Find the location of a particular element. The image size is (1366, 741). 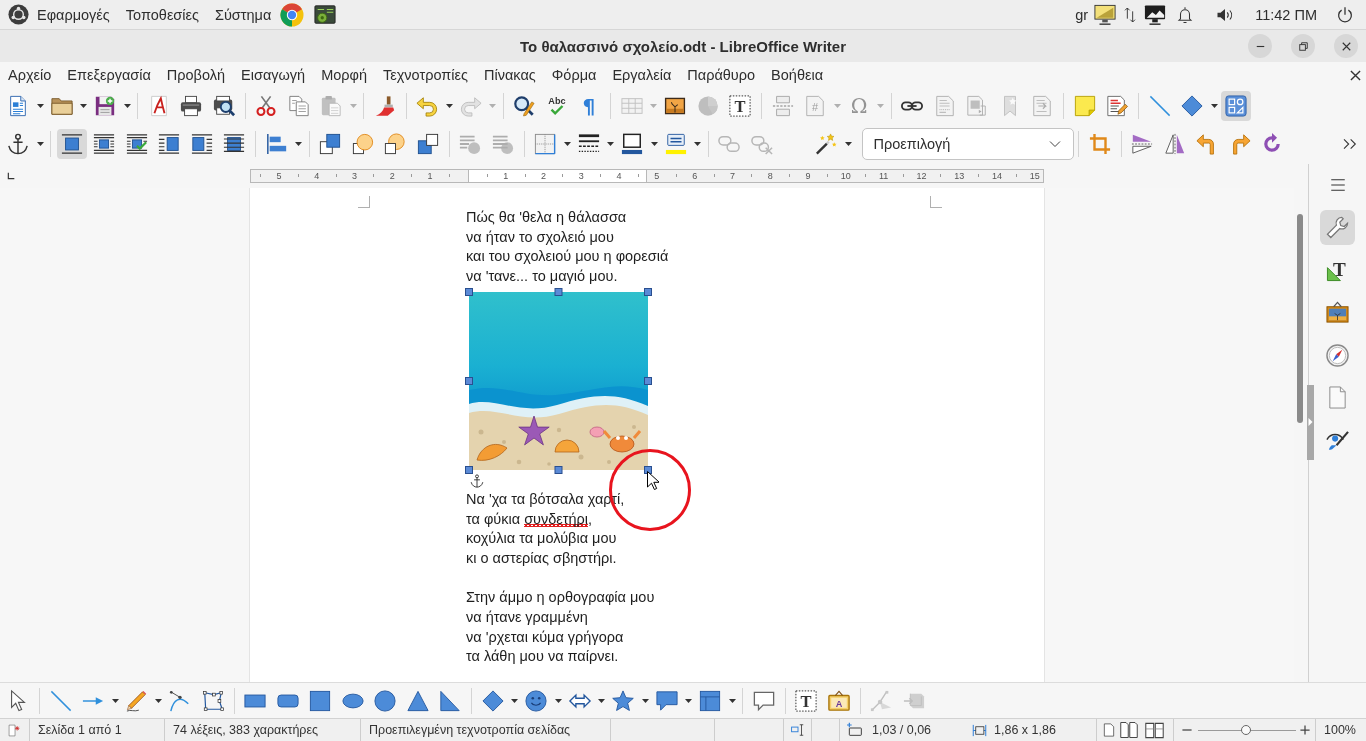

menu-item: Πίνακας is located at coordinates (510, 75).